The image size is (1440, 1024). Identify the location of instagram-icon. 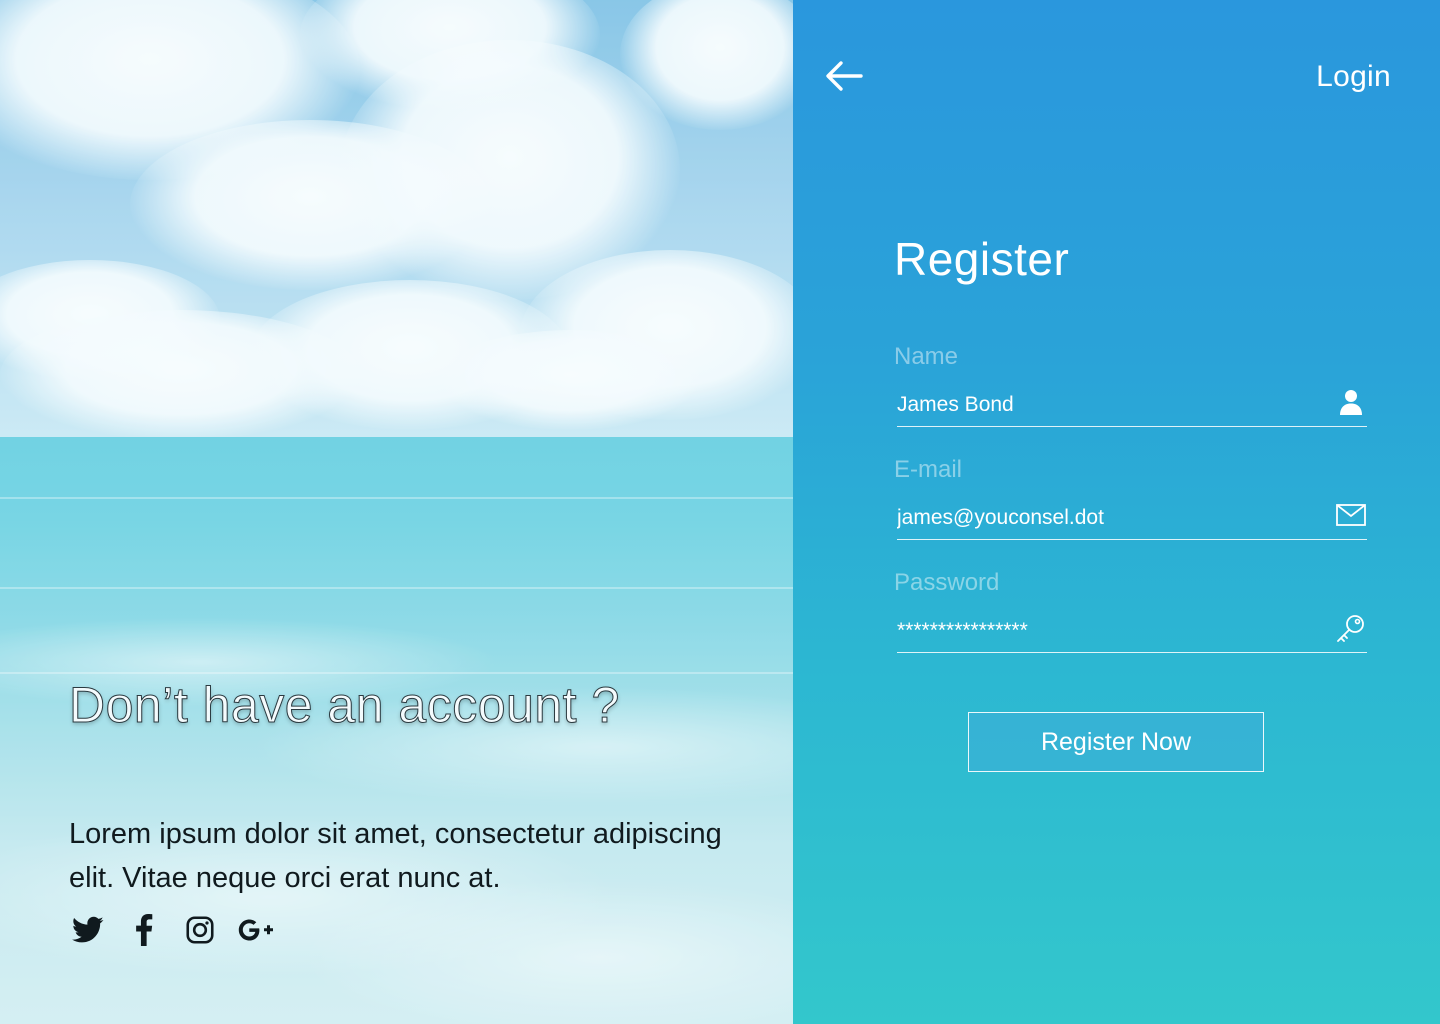
(200, 930).